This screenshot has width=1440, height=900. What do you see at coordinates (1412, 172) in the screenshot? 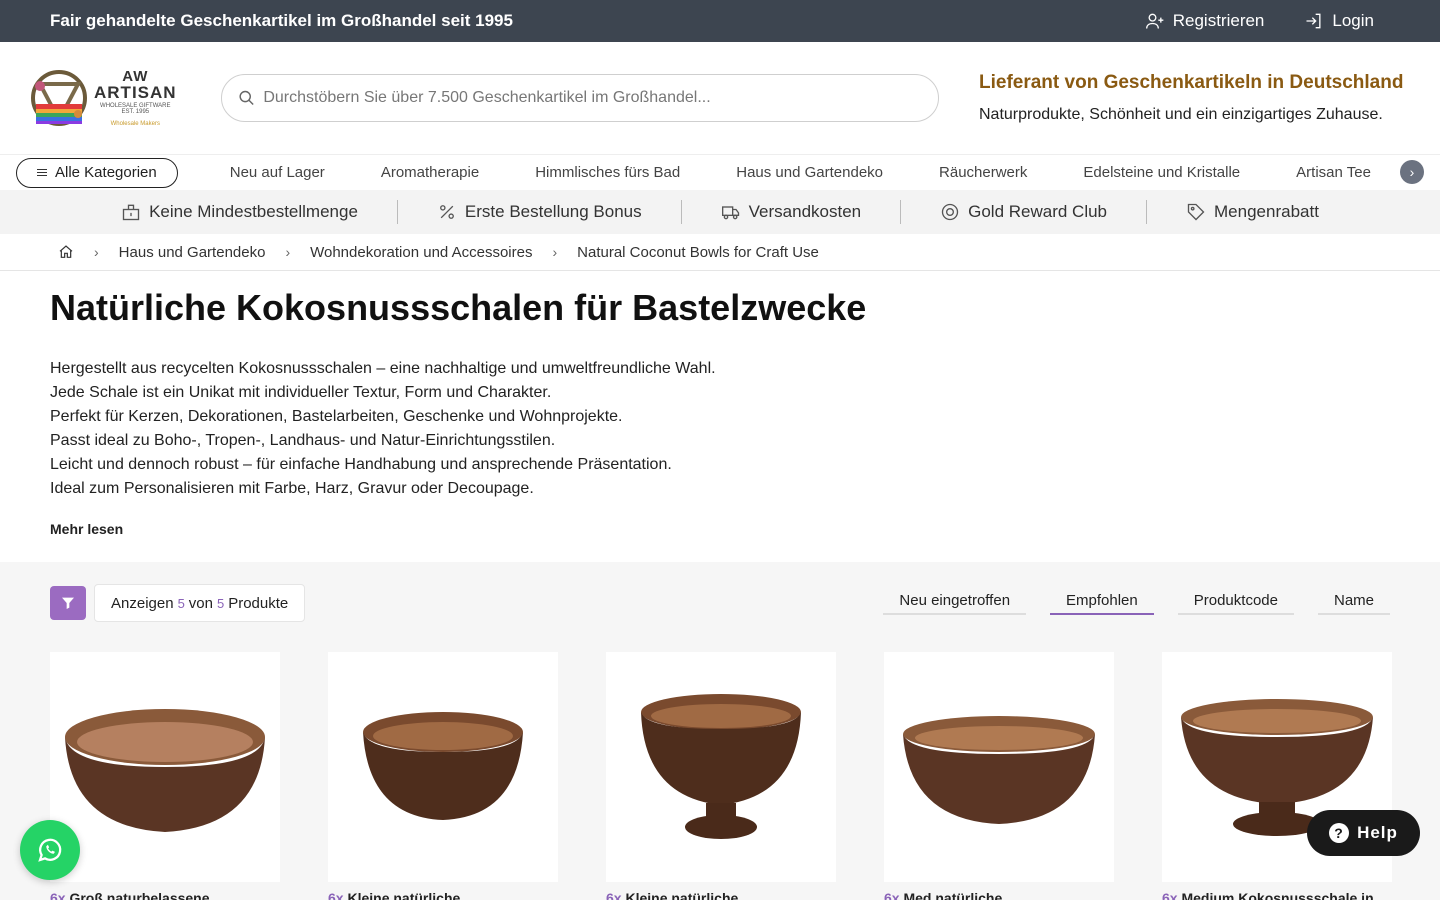
I see `category-next-button: ›` at bounding box center [1412, 172].